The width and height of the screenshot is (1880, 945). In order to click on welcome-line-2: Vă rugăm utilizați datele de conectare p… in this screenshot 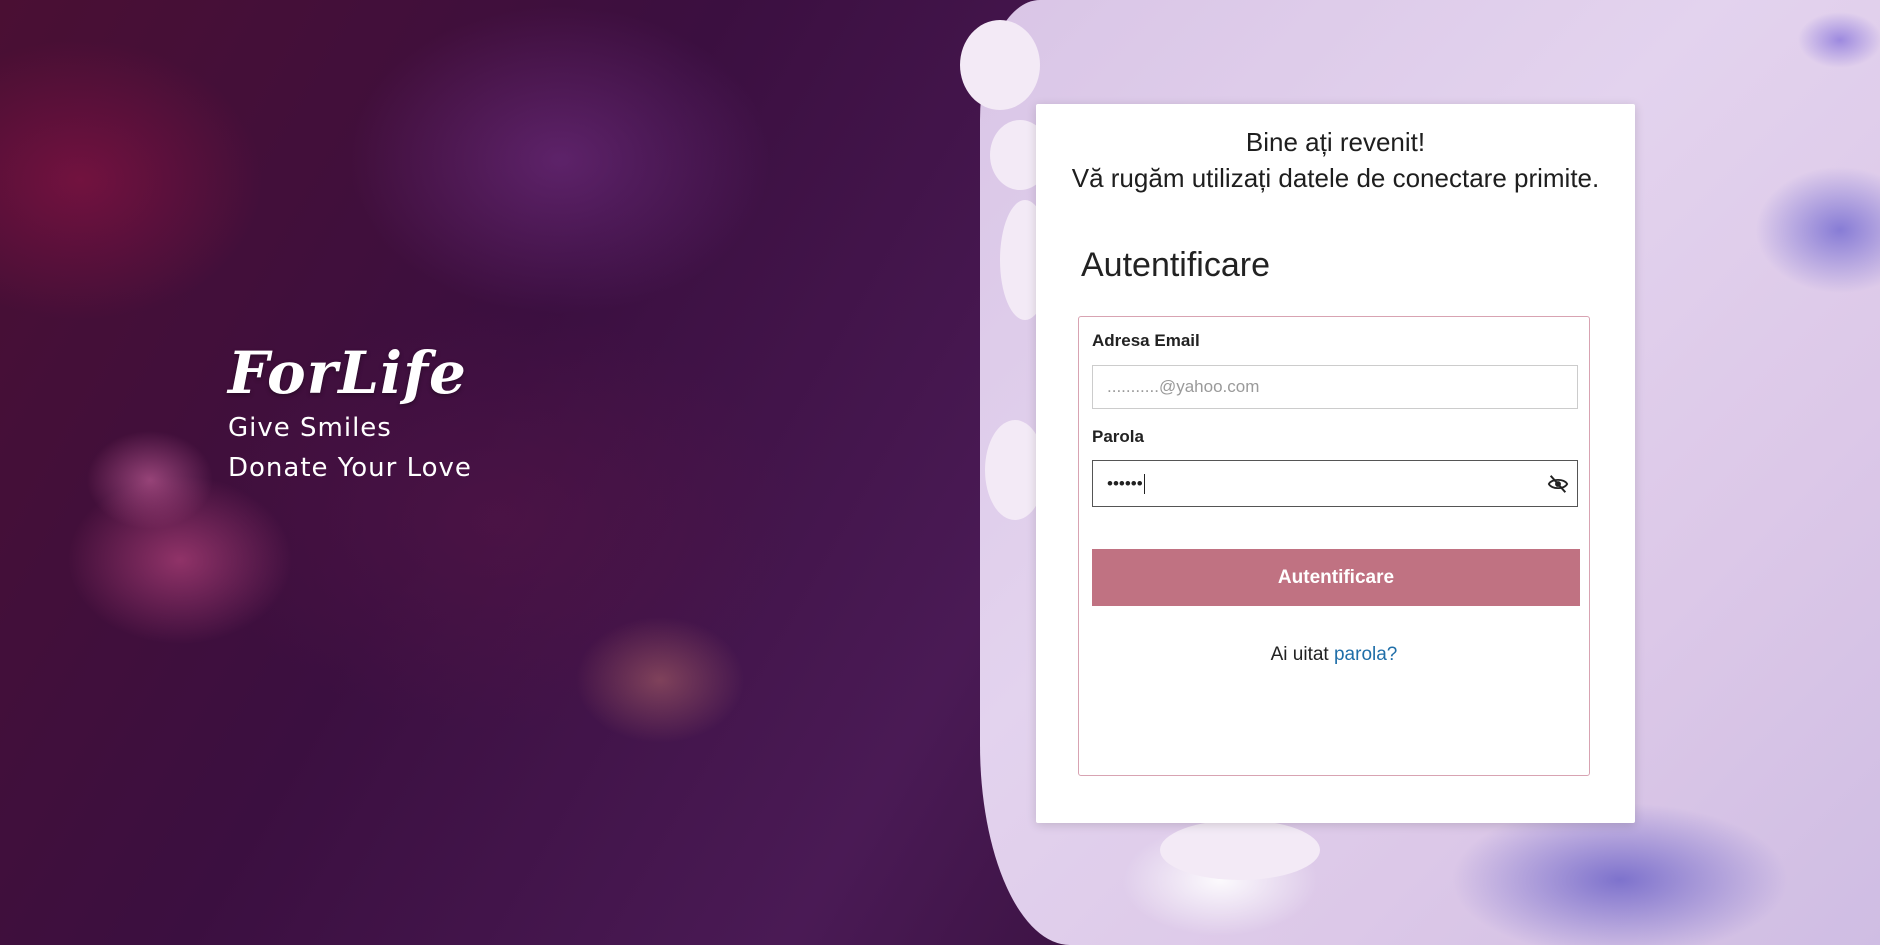, I will do `click(1335, 178)`.